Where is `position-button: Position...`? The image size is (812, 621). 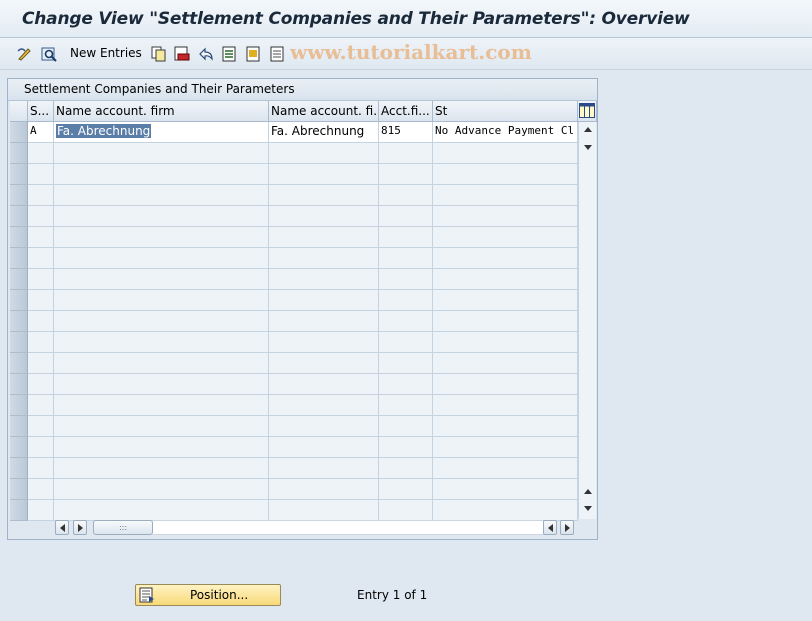
position-button: Position... is located at coordinates (208, 595).